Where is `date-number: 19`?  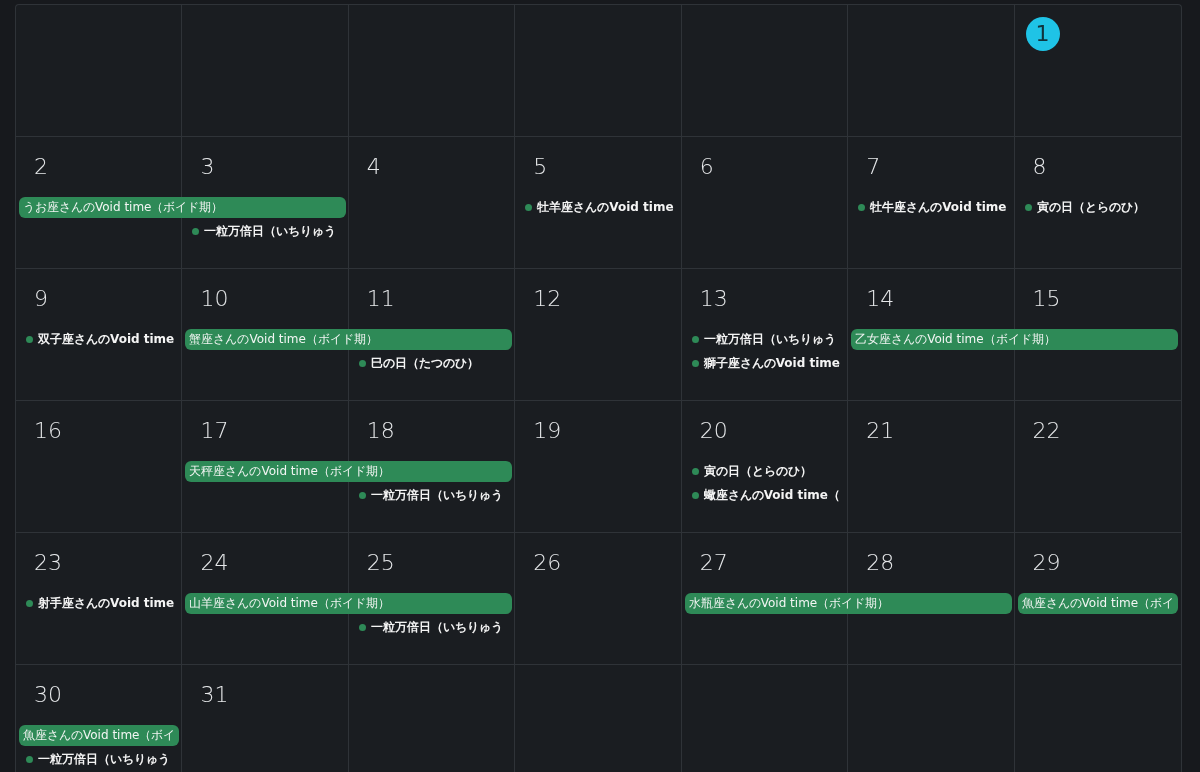
date-number: 19 is located at coordinates (547, 431).